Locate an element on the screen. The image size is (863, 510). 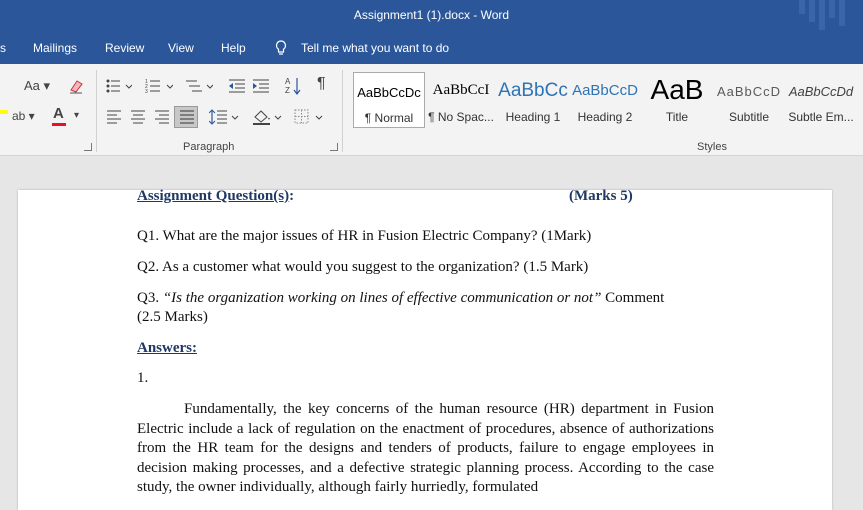
paragraph-dialog-launcher is located at coordinates (334, 147).